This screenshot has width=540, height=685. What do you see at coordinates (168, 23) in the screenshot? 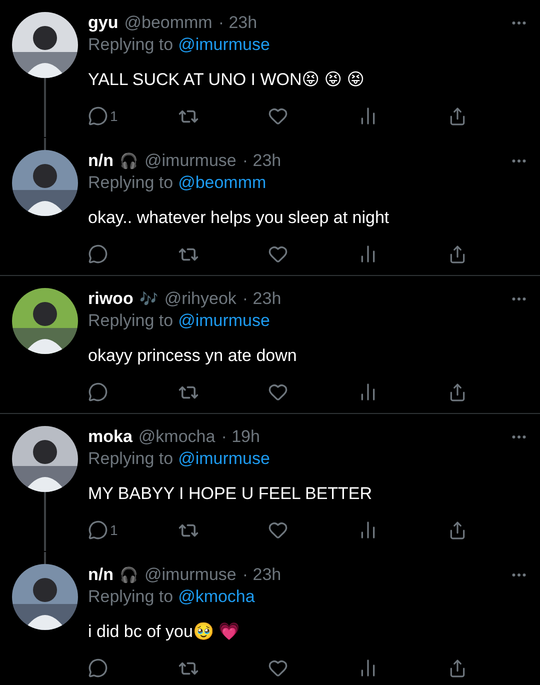
I see `user-handle: @beommm` at bounding box center [168, 23].